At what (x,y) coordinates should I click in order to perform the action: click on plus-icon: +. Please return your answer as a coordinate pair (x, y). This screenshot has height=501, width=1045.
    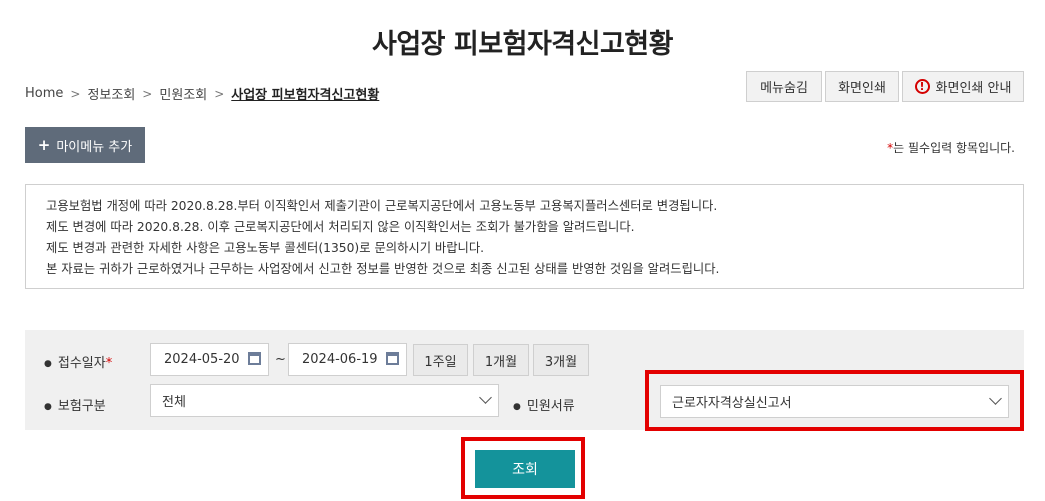
    Looking at the image, I should click on (44, 145).